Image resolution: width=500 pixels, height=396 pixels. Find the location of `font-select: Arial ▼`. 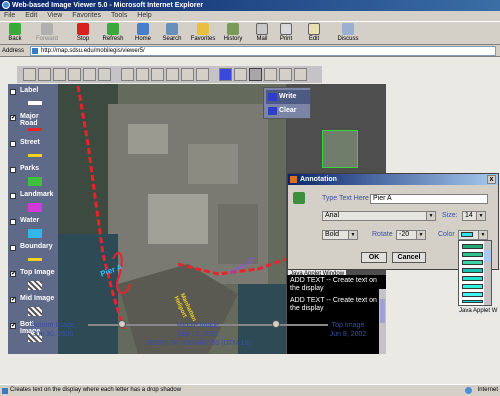

font-select: Arial ▼ is located at coordinates (379, 216).